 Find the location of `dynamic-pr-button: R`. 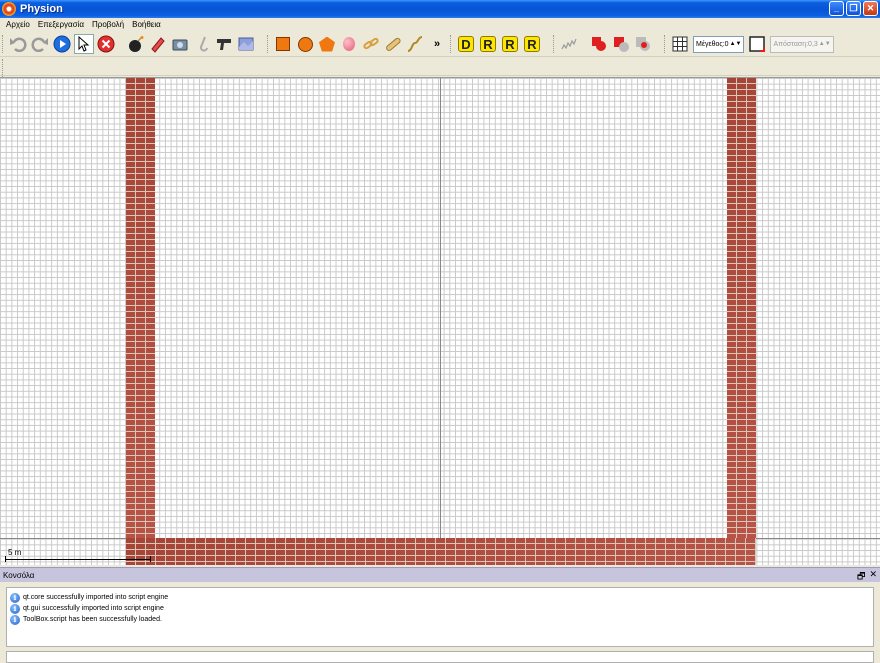

dynamic-pr-button: R is located at coordinates (510, 44).